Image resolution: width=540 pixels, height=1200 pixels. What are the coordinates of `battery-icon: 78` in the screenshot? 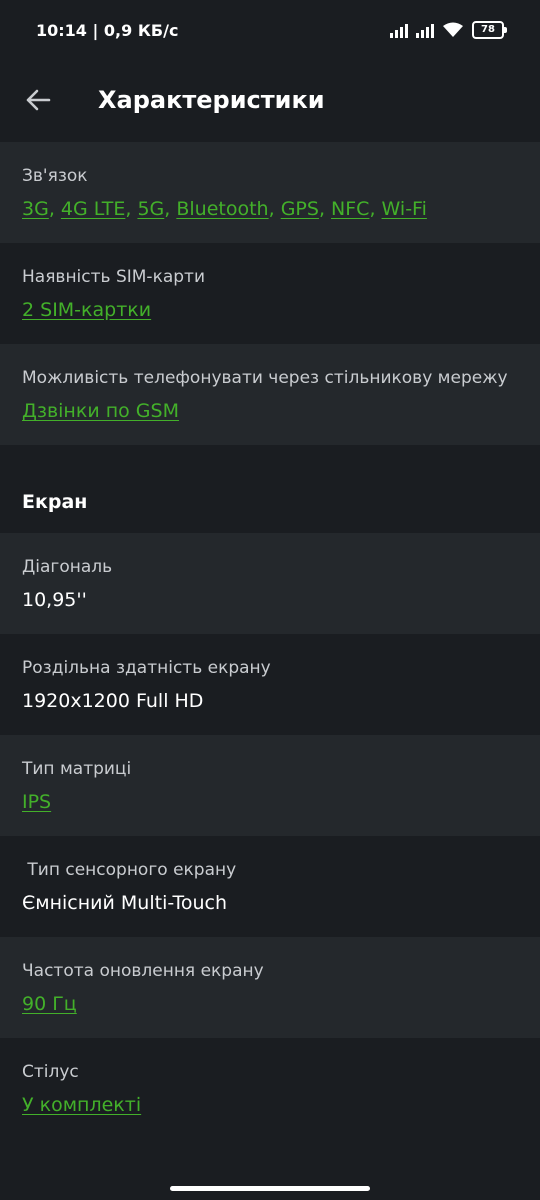 It's located at (489, 30).